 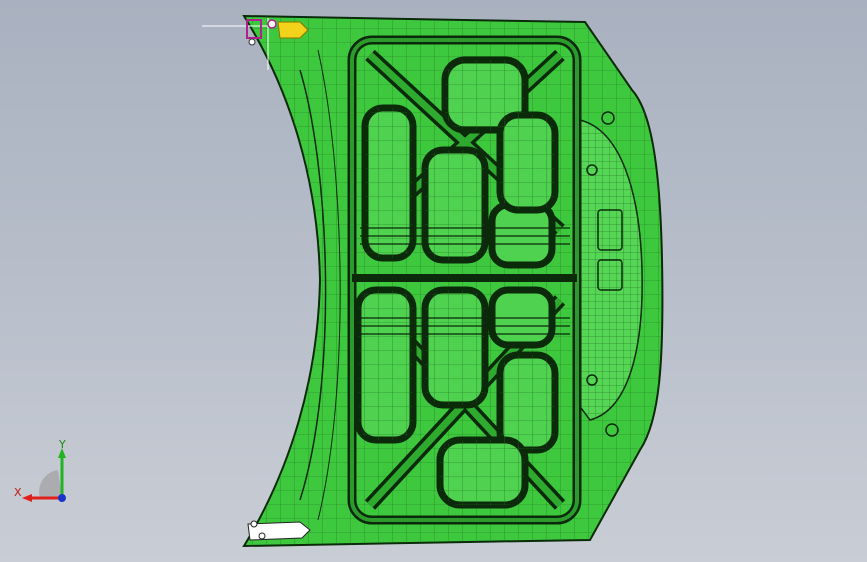 I want to click on hinge-bottom, so click(x=279, y=530).